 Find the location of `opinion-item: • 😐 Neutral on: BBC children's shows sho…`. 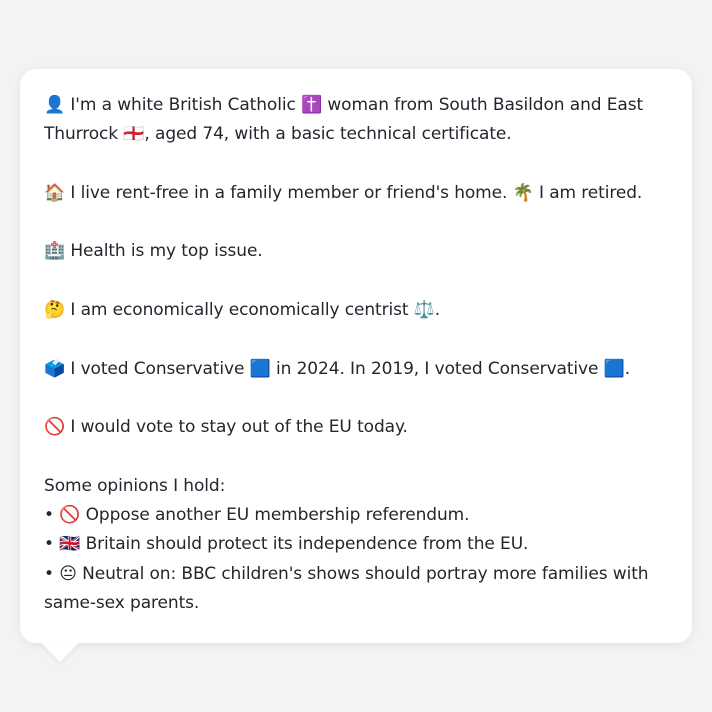

opinion-item: • 😐 Neutral on: BBC children's shows sho… is located at coordinates (346, 588).